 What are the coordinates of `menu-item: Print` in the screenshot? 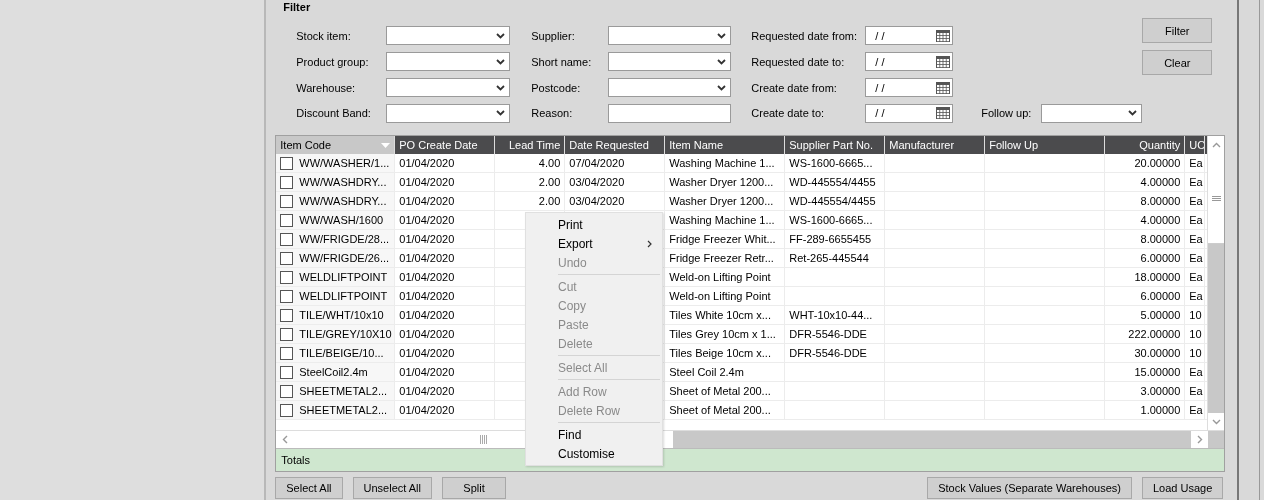 It's located at (594, 224).